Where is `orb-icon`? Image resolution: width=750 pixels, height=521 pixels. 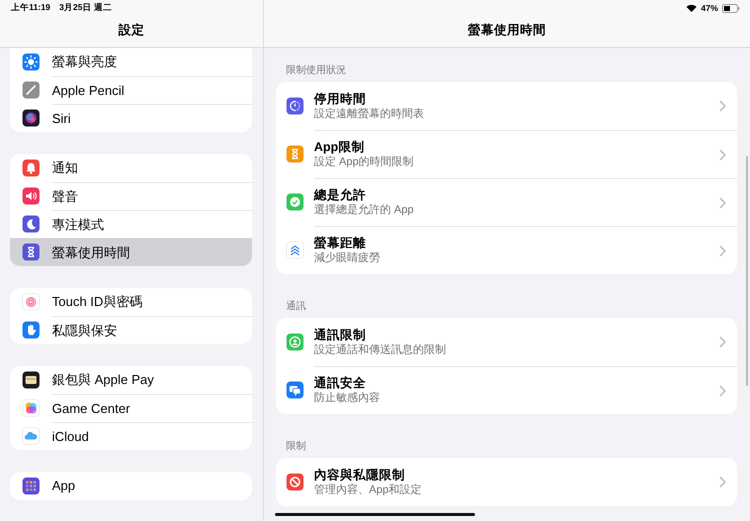
orb-icon is located at coordinates (31, 118).